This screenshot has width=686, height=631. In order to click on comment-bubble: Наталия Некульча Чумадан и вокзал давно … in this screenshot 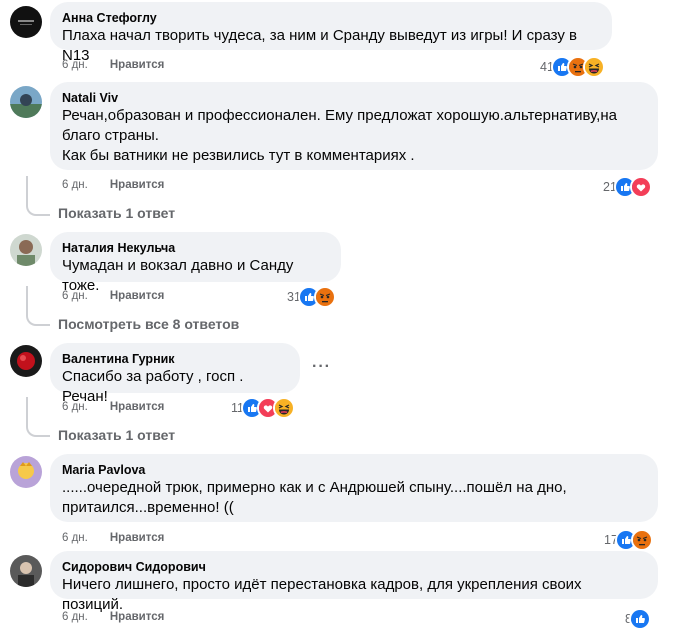, I will do `click(195, 263)`.